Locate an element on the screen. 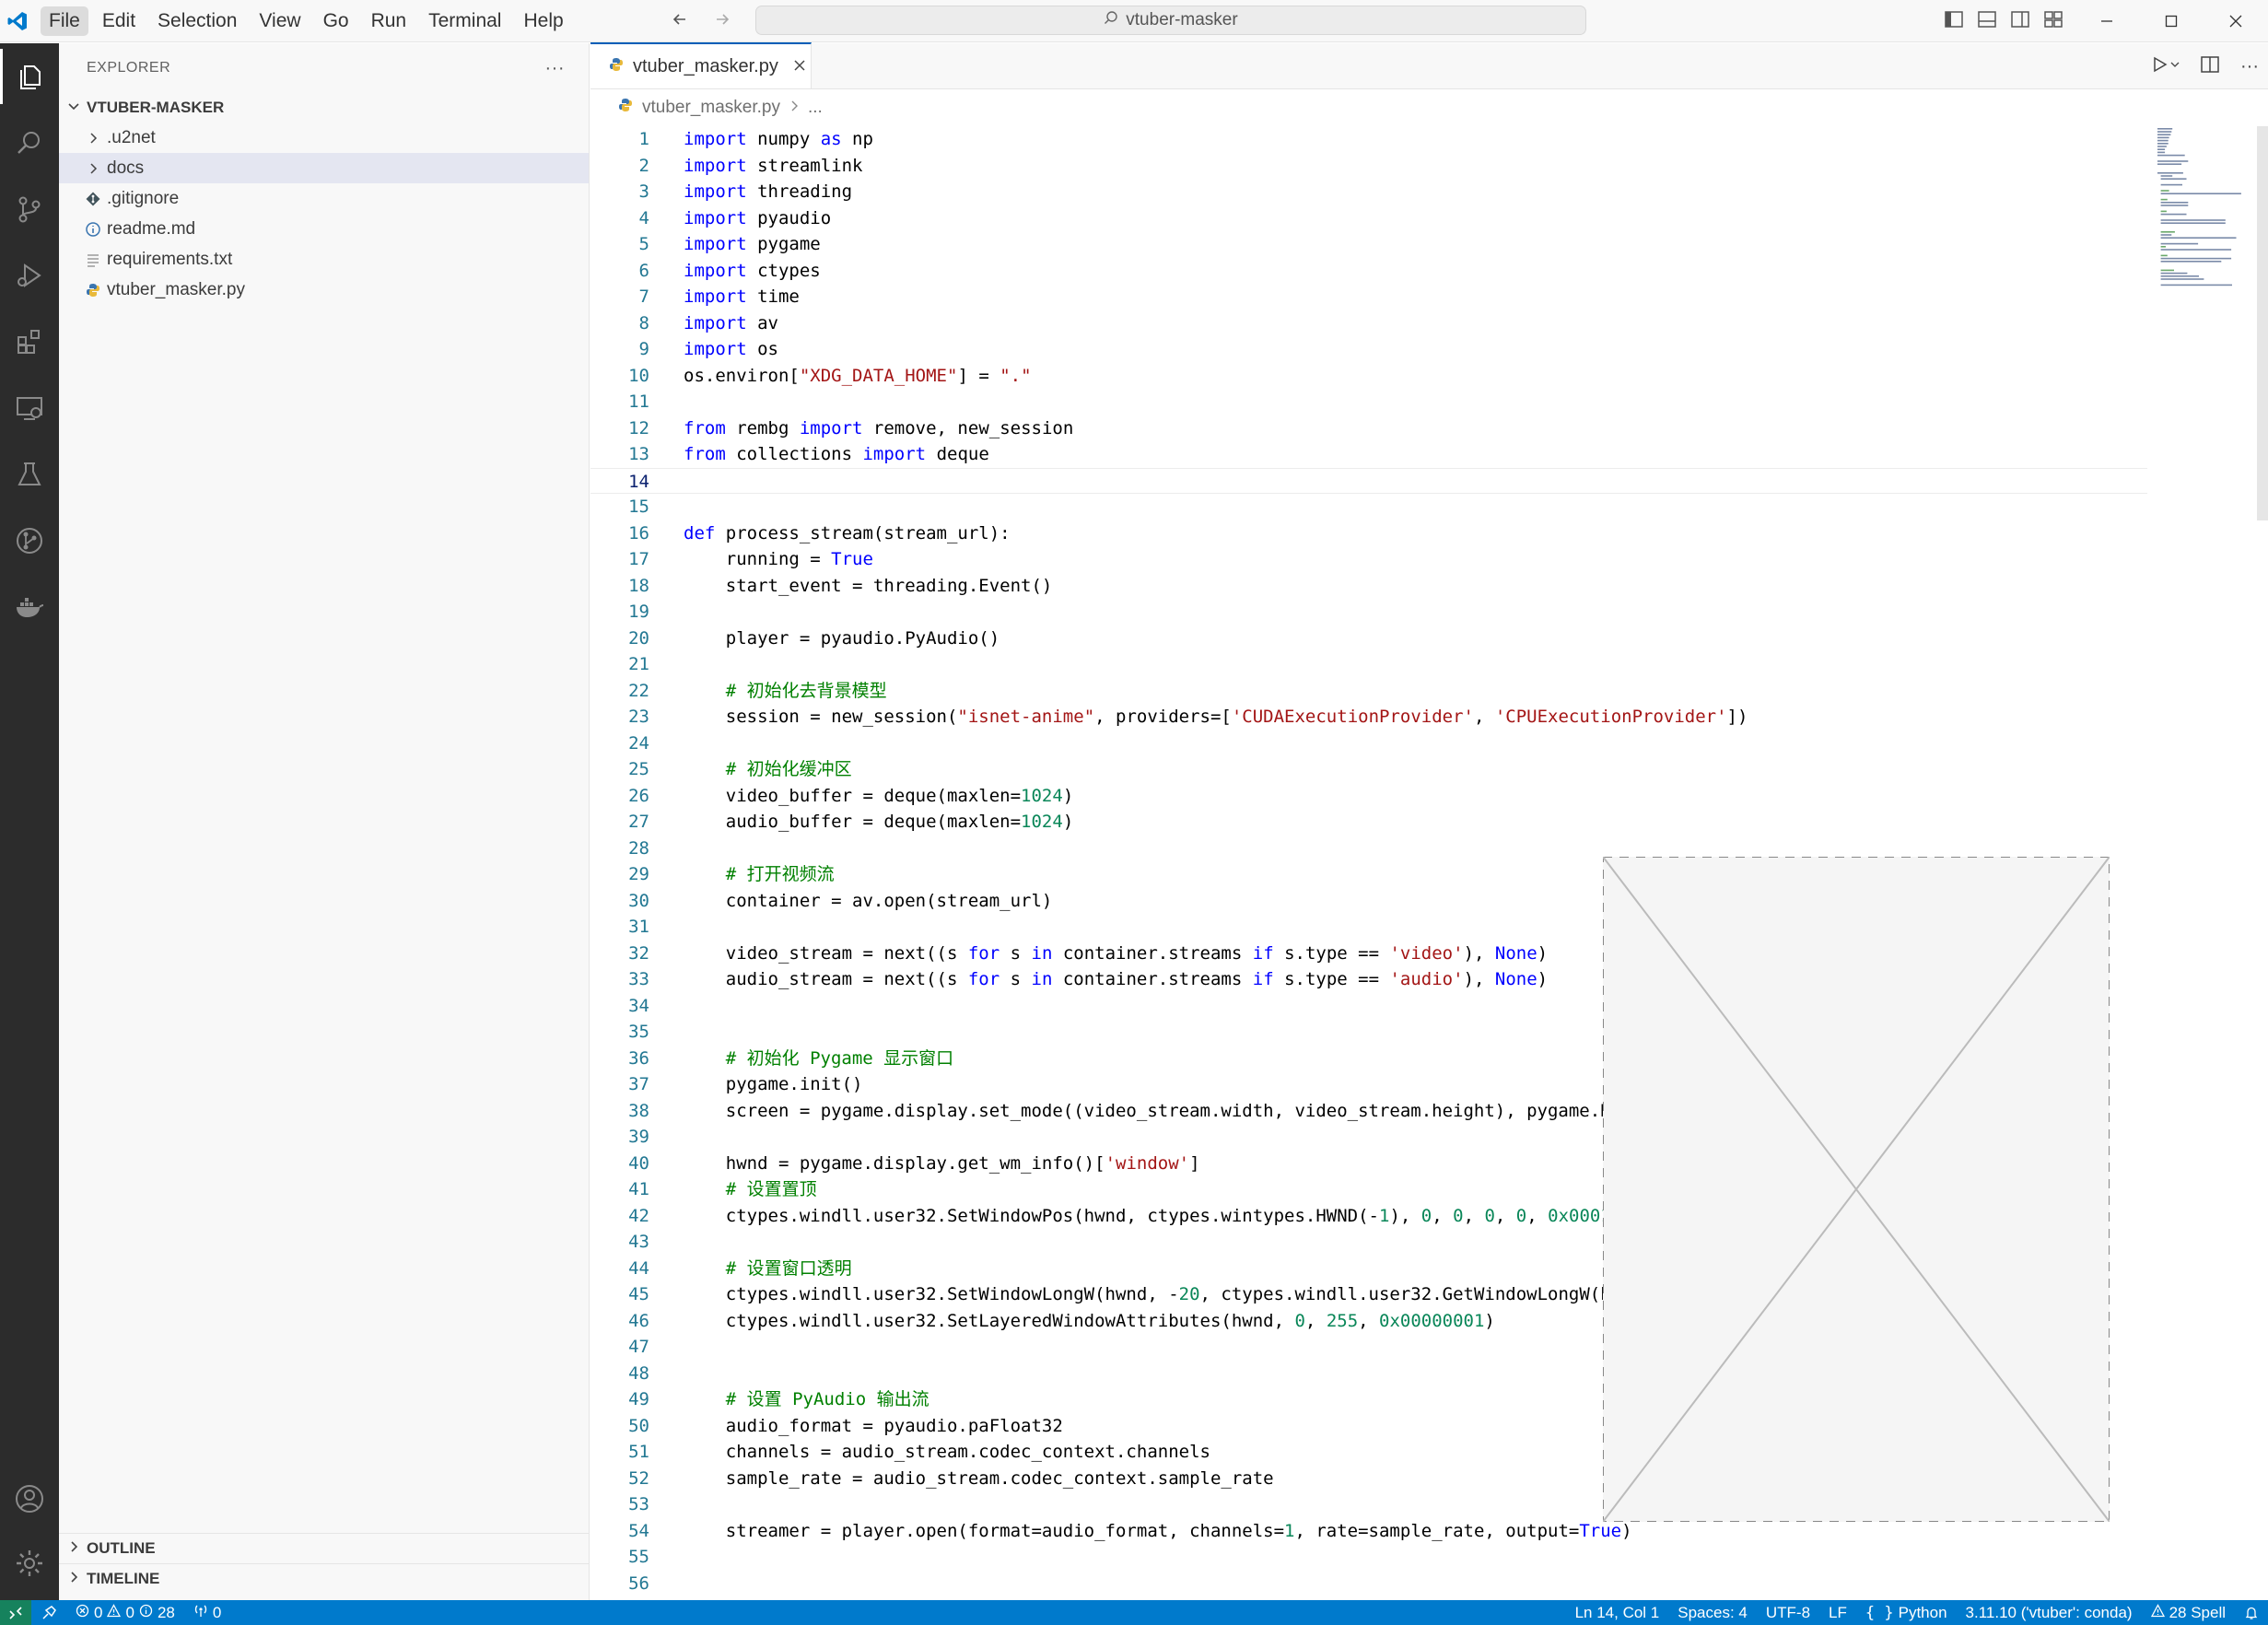 This screenshot has height=1625, width=2268. more-editor-actions-icon: ··· is located at coordinates (2249, 66).